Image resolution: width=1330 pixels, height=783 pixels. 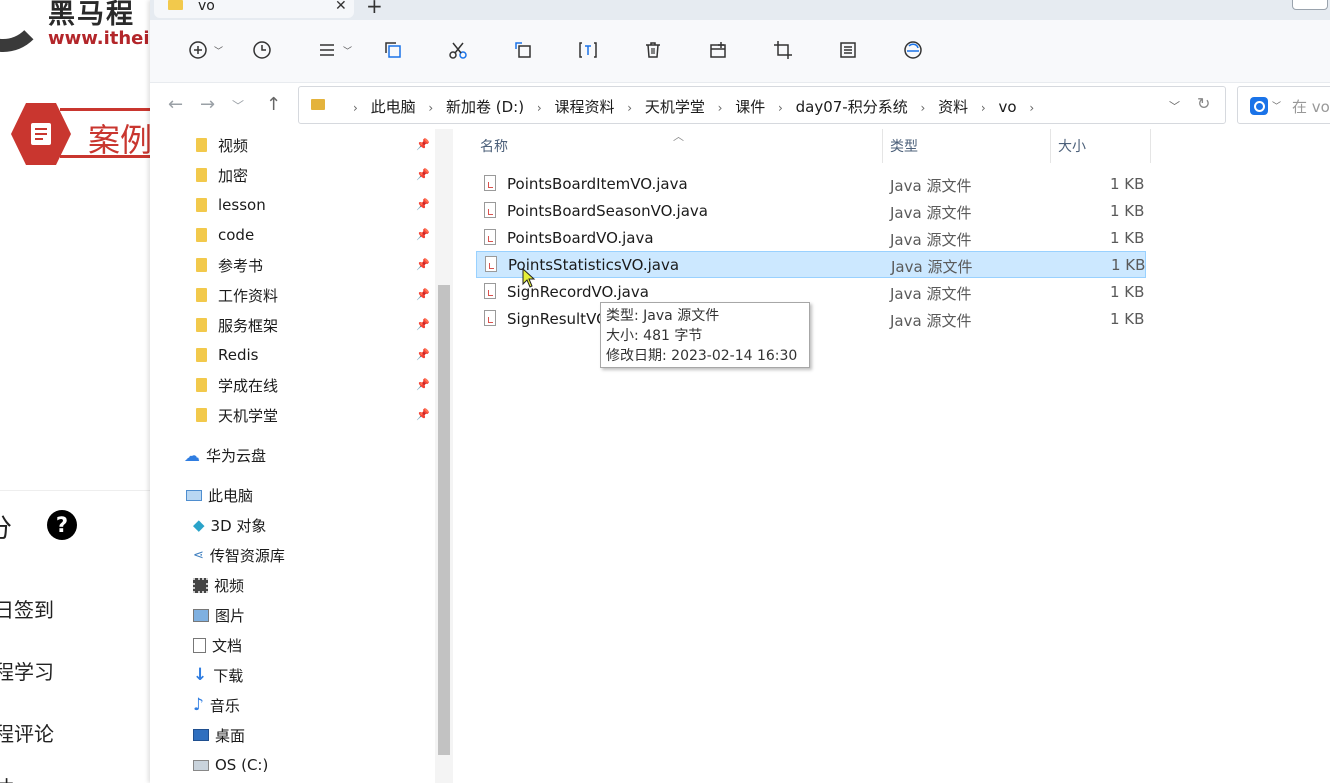 I want to click on nav-item-pinned: 服务框架 📌, so click(x=292, y=325).